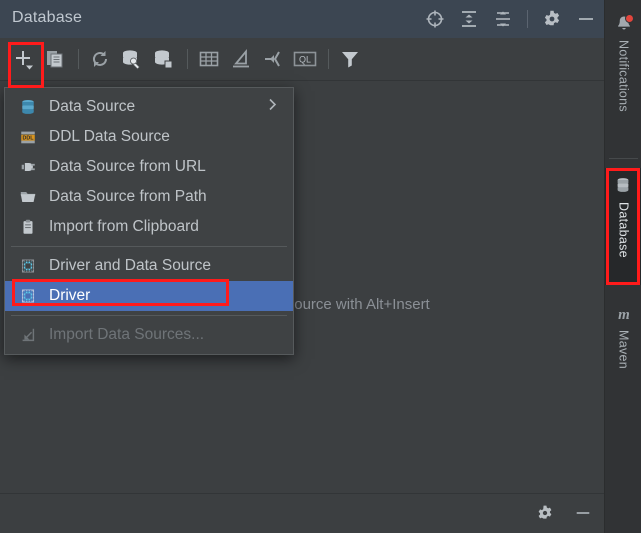 The width and height of the screenshot is (641, 533). Describe the element at coordinates (503, 19) in the screenshot. I see `collapse-all-icon` at that location.